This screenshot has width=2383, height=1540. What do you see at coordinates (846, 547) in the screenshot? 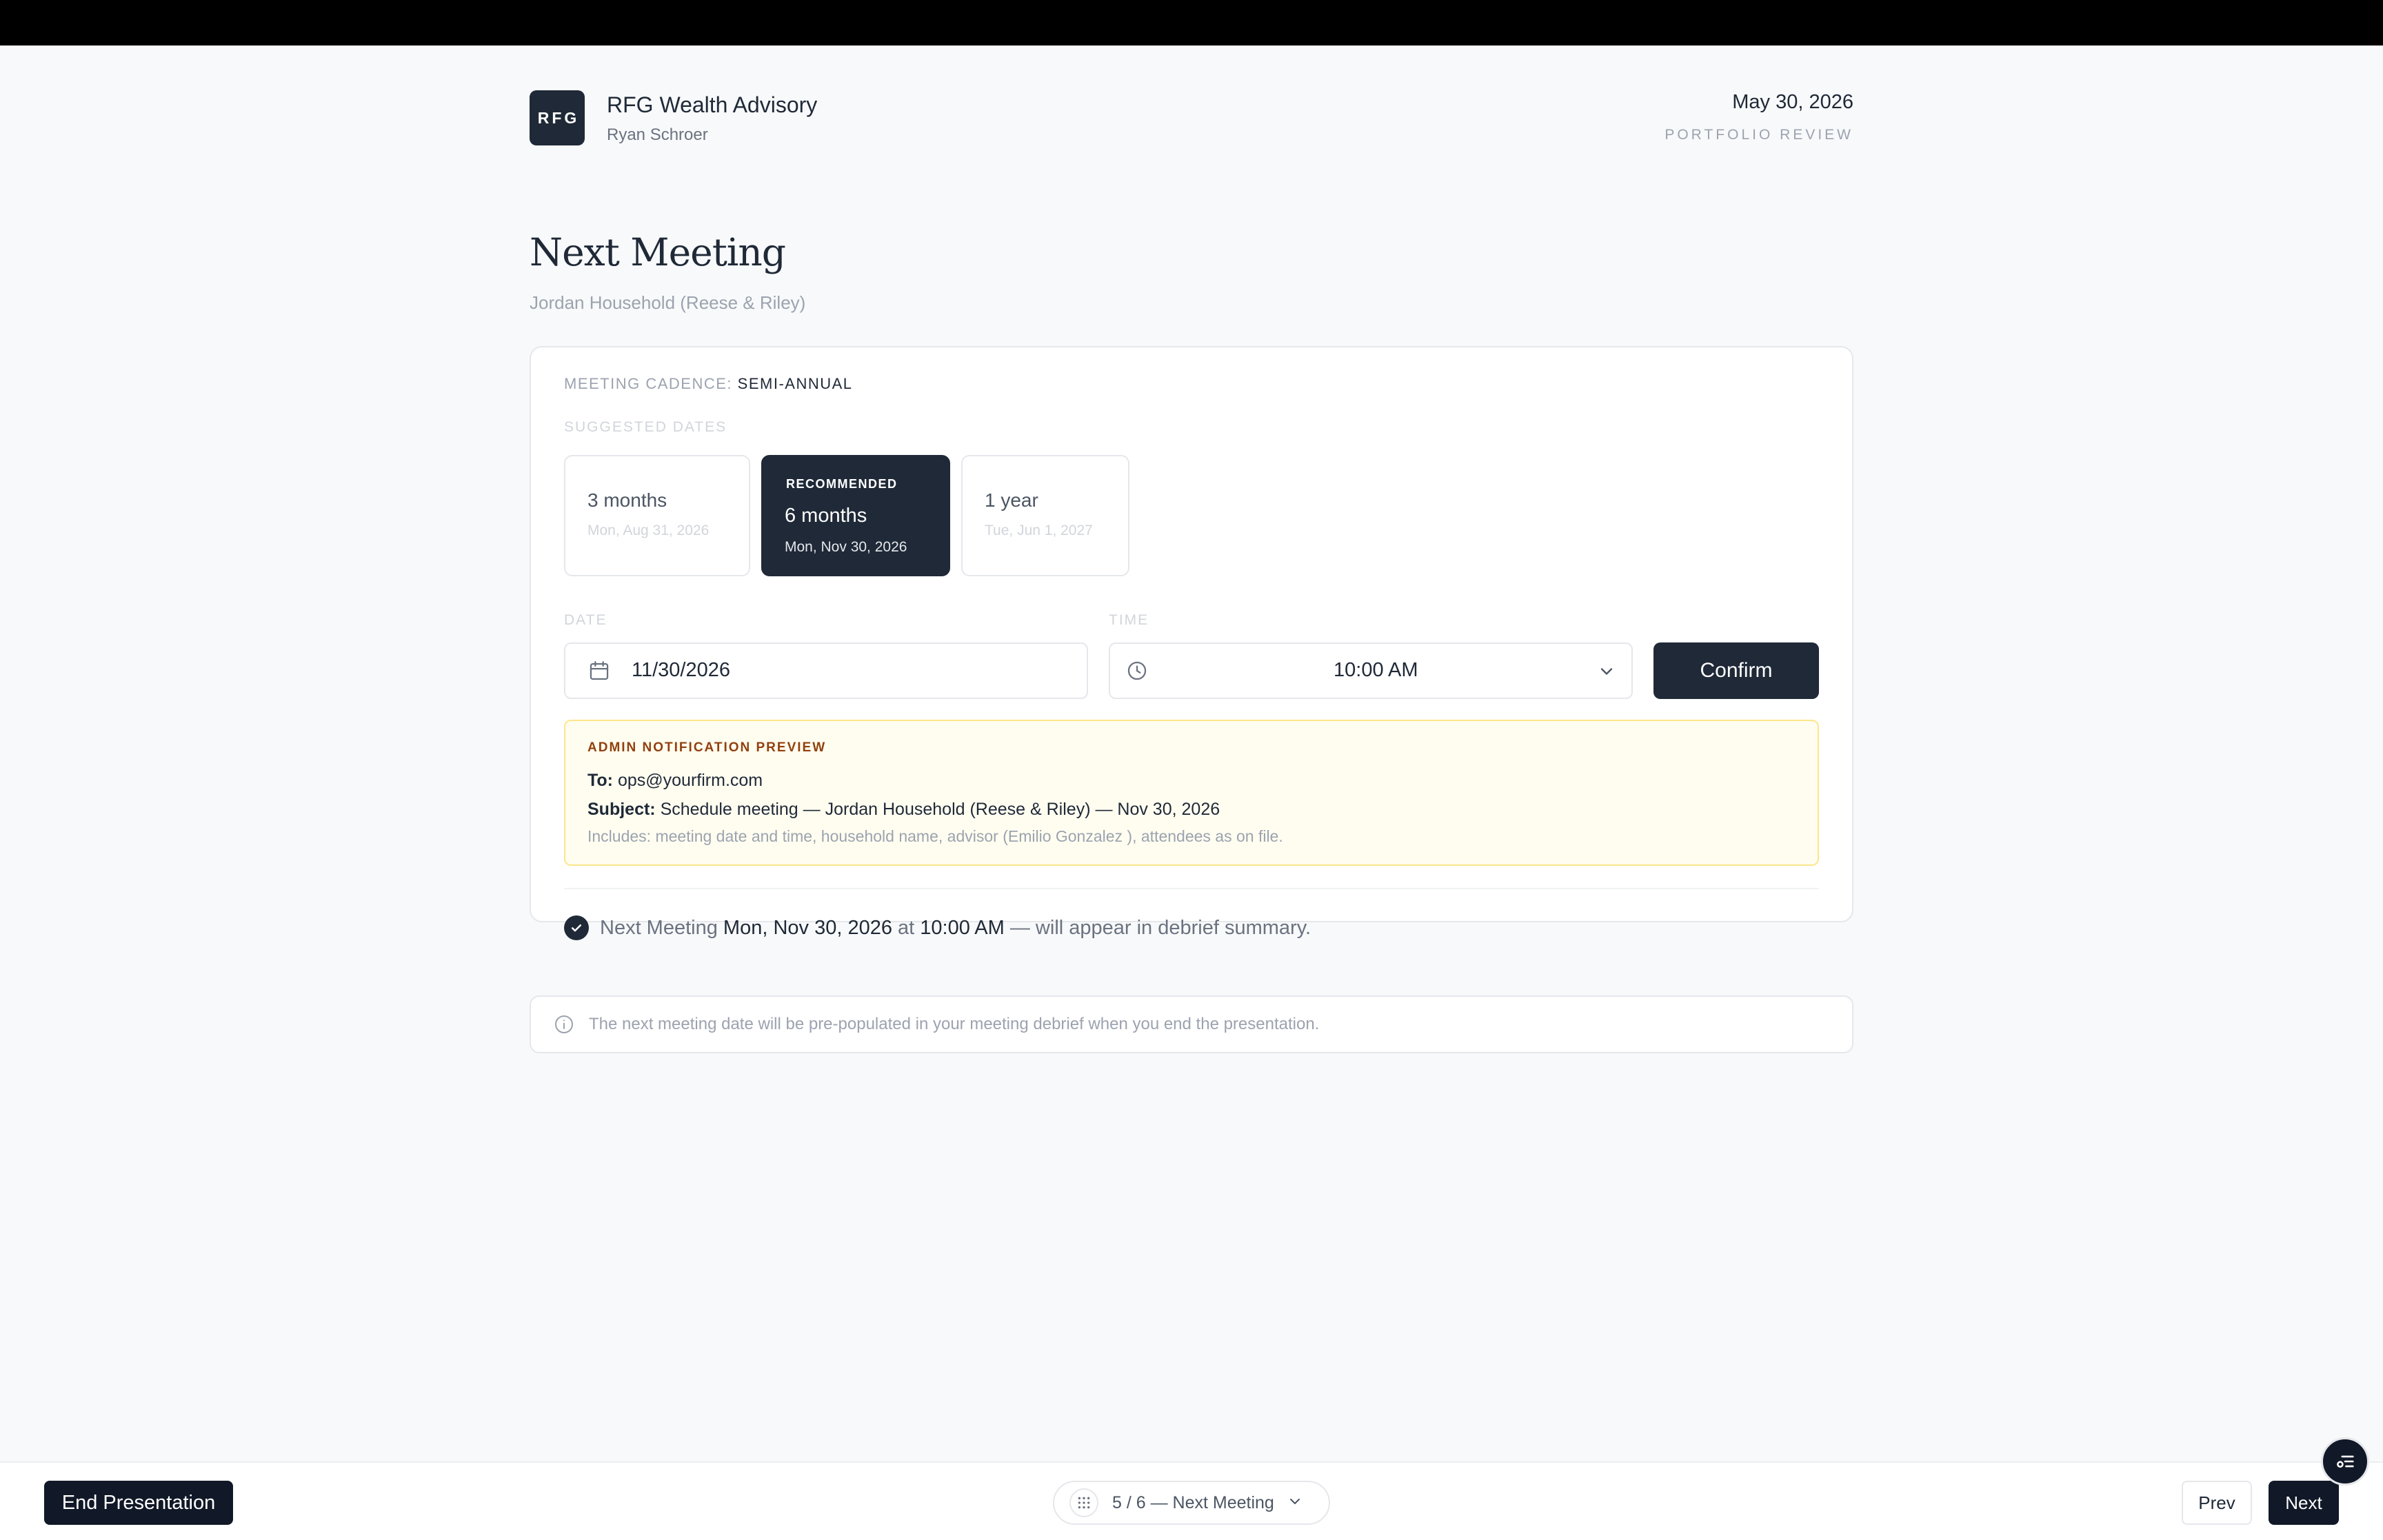
I see `option-date: Mon, Nov 30, 2026` at bounding box center [846, 547].